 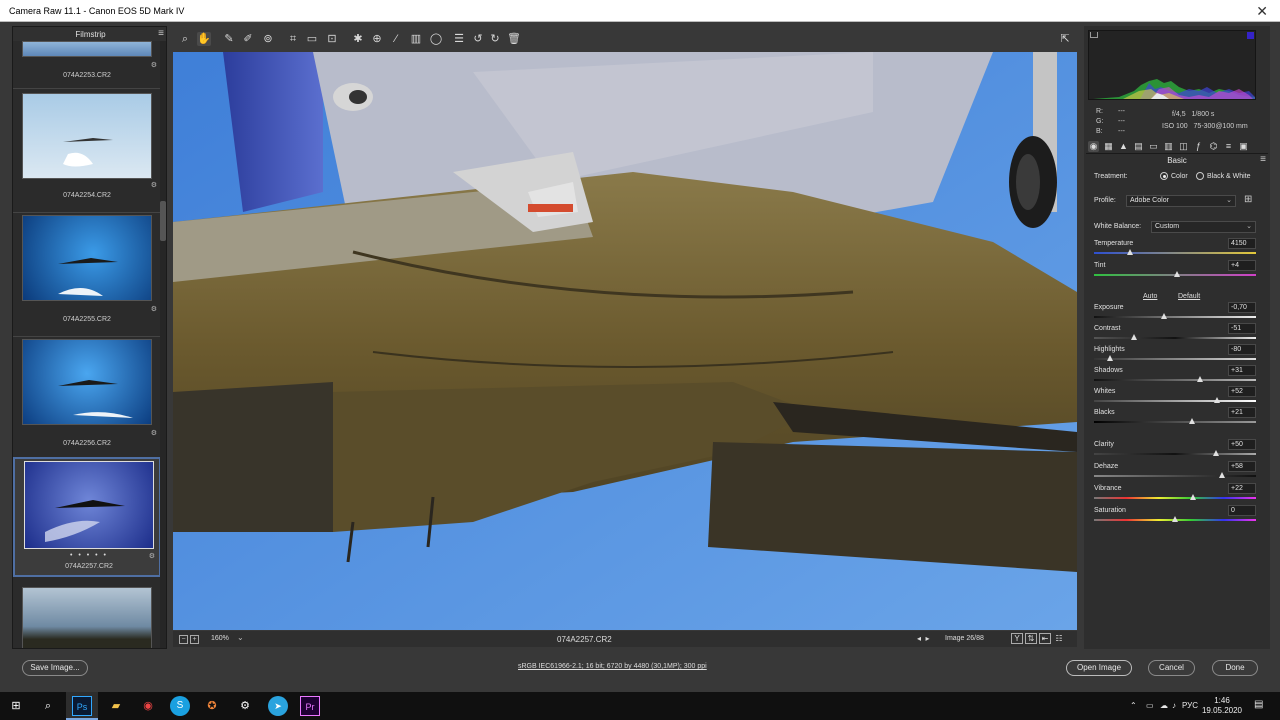 I want to click on rating-stars: • • • • •, so click(x=89, y=555).